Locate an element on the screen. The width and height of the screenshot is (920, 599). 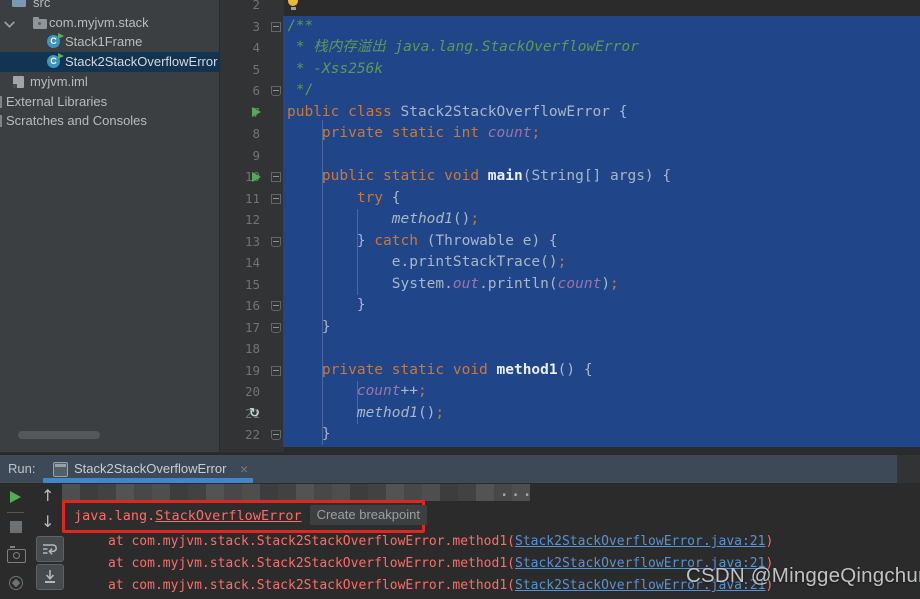
soft-wrap-icon is located at coordinates (50, 549).